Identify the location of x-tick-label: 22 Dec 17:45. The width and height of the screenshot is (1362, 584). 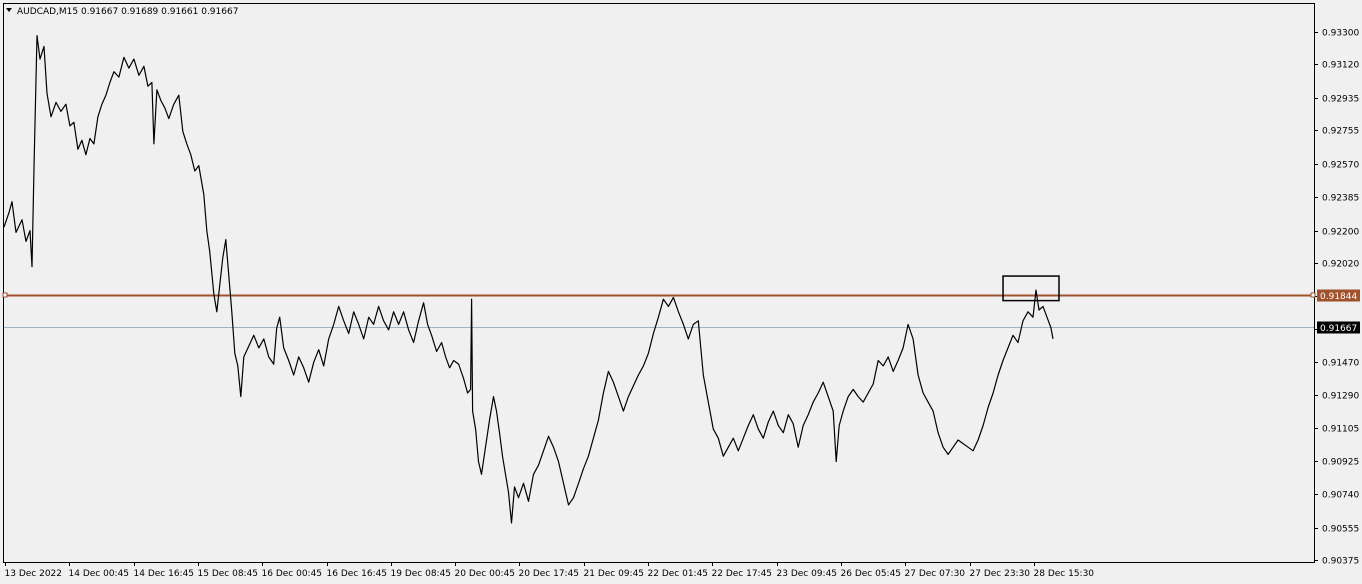
(742, 574).